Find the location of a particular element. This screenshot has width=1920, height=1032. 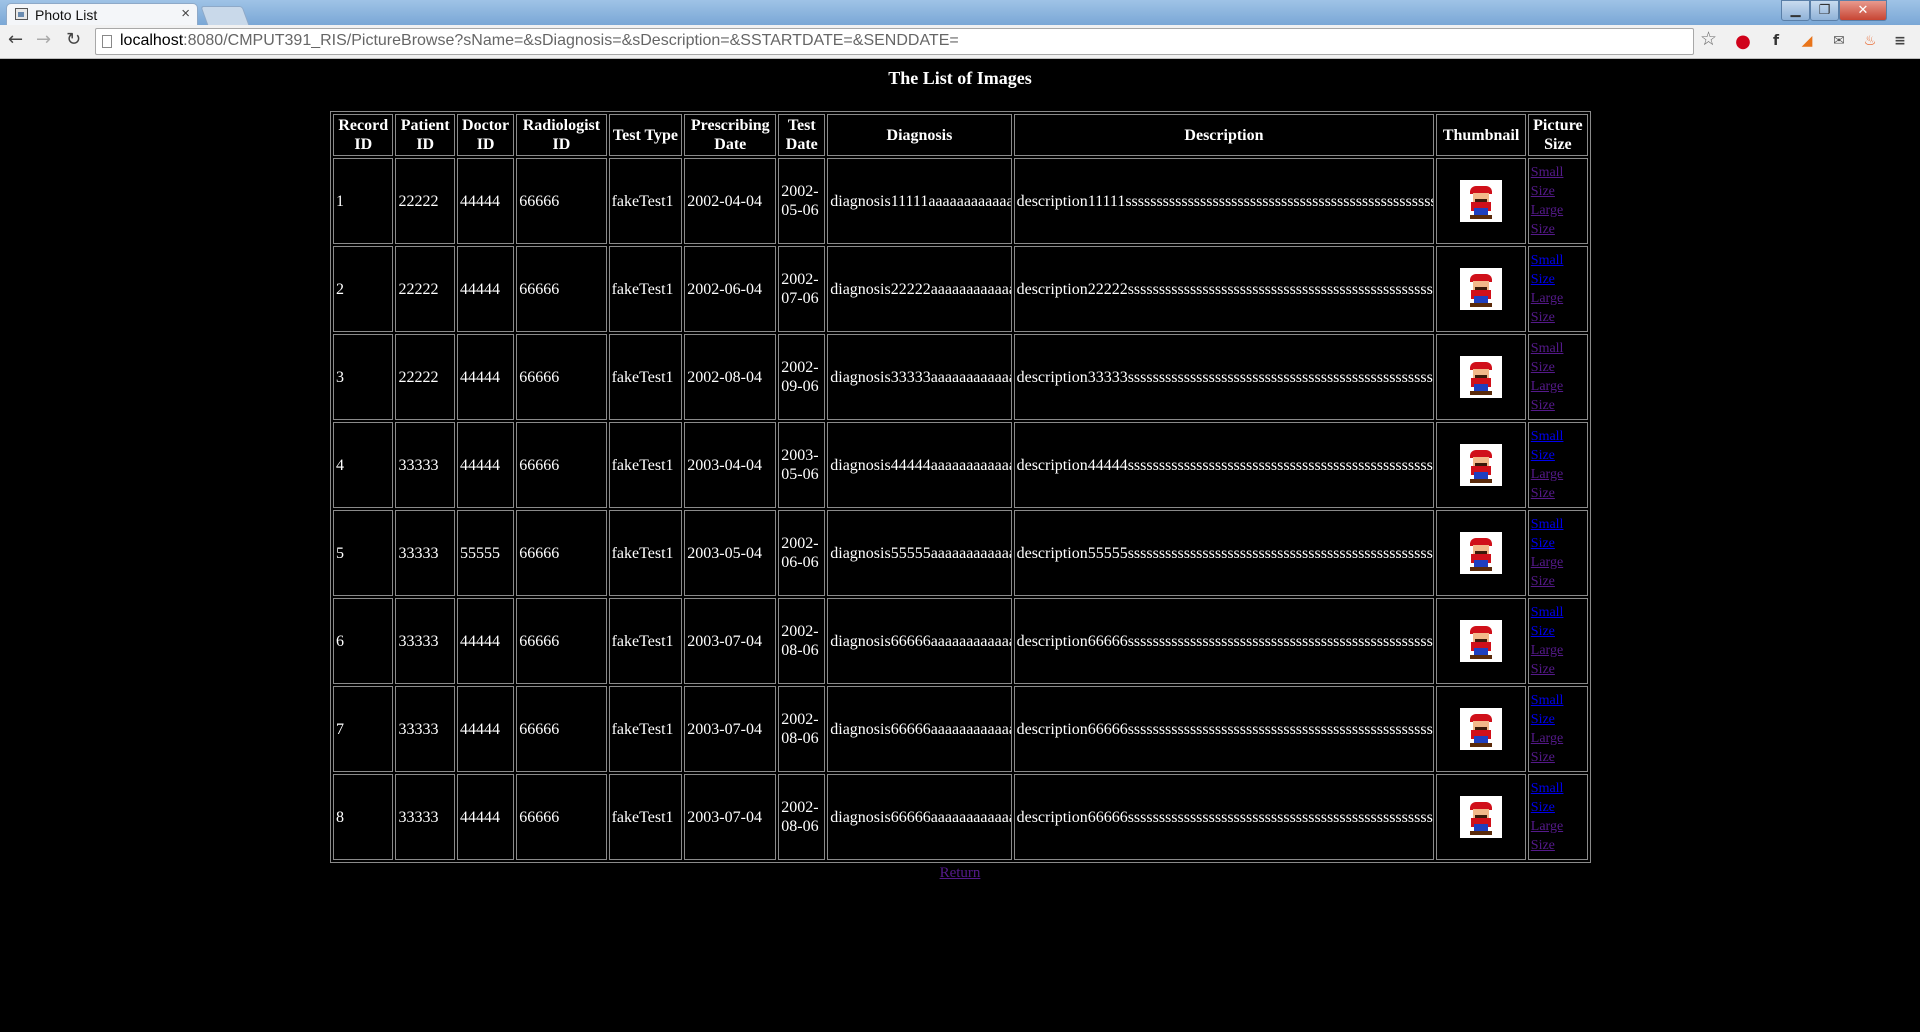

facebook-icon: f is located at coordinates (1776, 41).